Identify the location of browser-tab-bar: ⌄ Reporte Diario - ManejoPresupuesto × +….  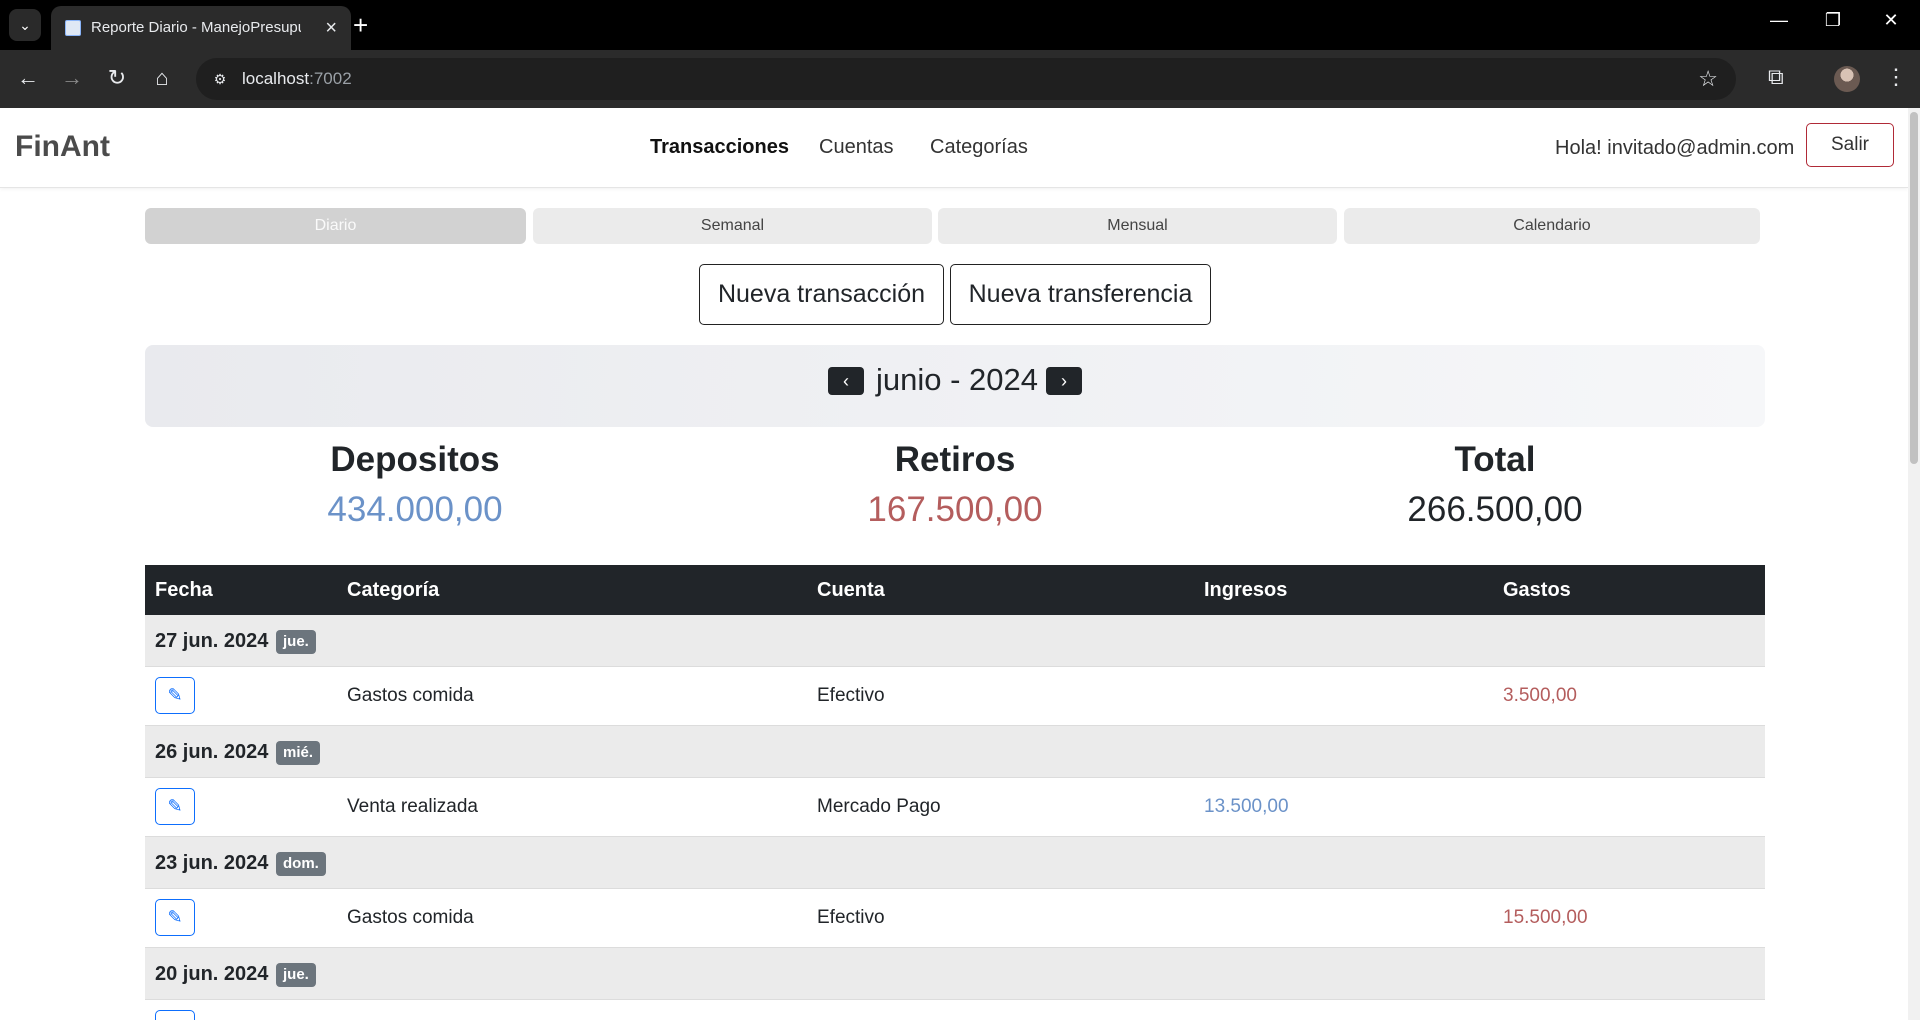
(960, 25).